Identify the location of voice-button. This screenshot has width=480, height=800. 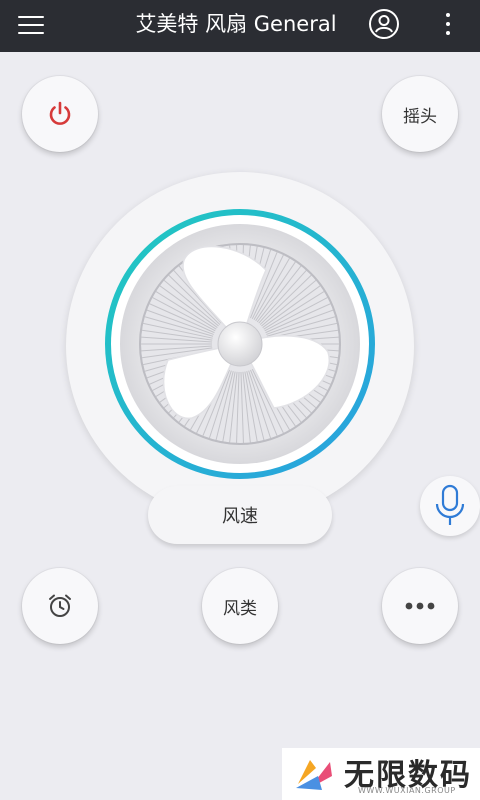
(450, 506).